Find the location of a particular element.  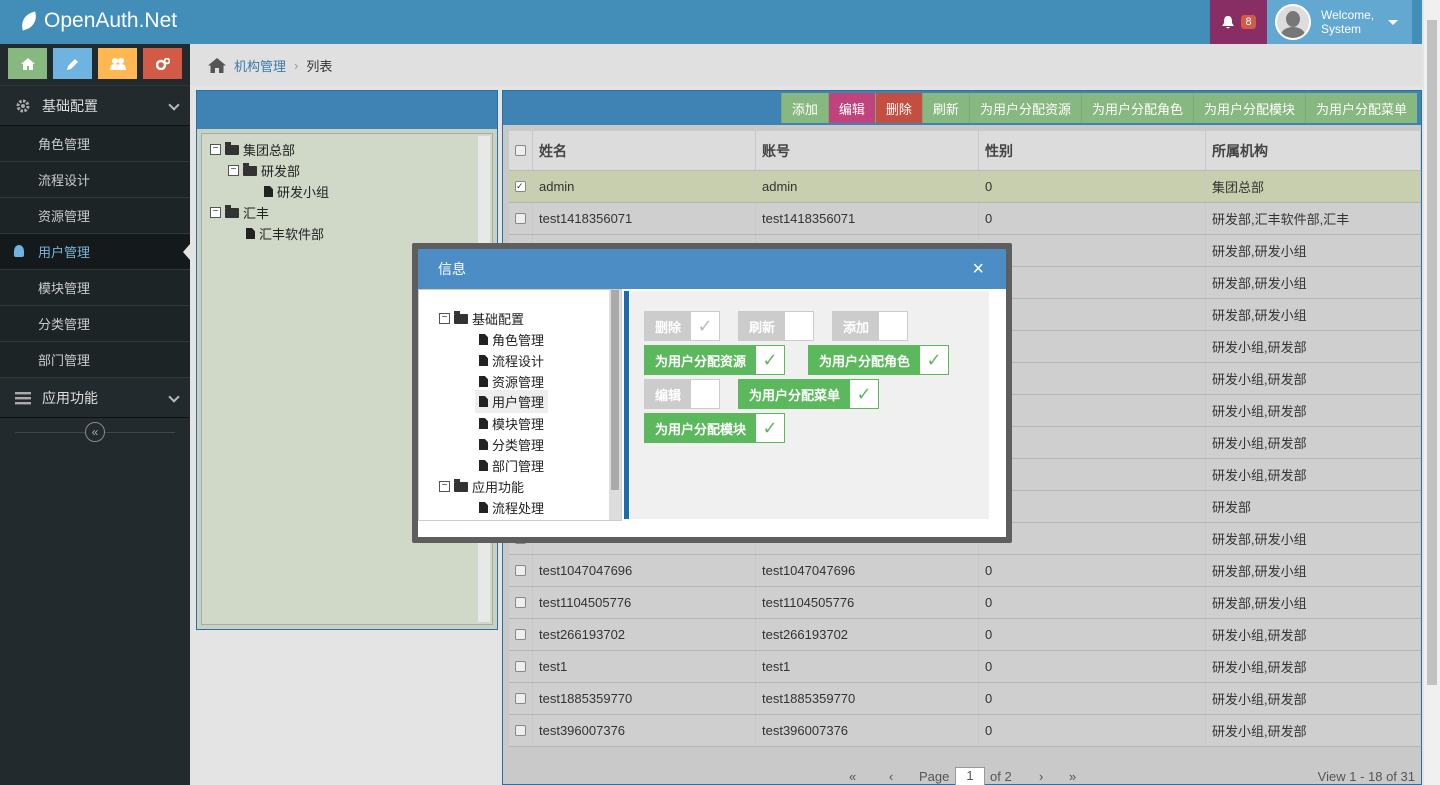

table-row: test1 test1 0 研发小组,研发部 is located at coordinates (965, 667).